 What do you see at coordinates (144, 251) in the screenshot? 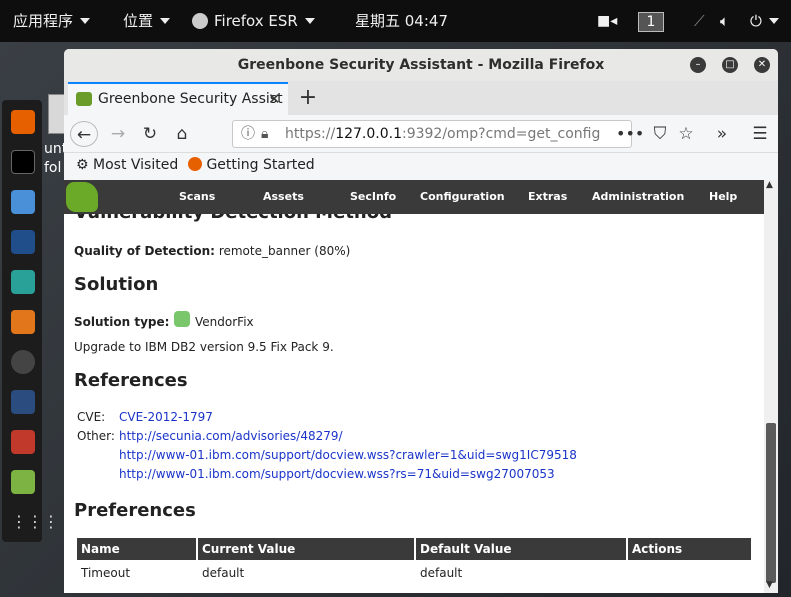
I see `qod-label: Quality of Detection:` at bounding box center [144, 251].